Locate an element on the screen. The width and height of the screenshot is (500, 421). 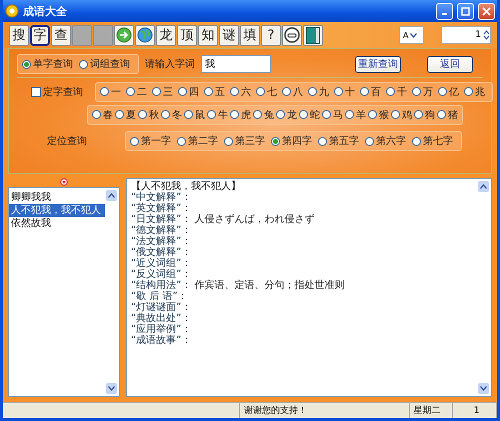
toolbar-button: 知 is located at coordinates (208, 35).